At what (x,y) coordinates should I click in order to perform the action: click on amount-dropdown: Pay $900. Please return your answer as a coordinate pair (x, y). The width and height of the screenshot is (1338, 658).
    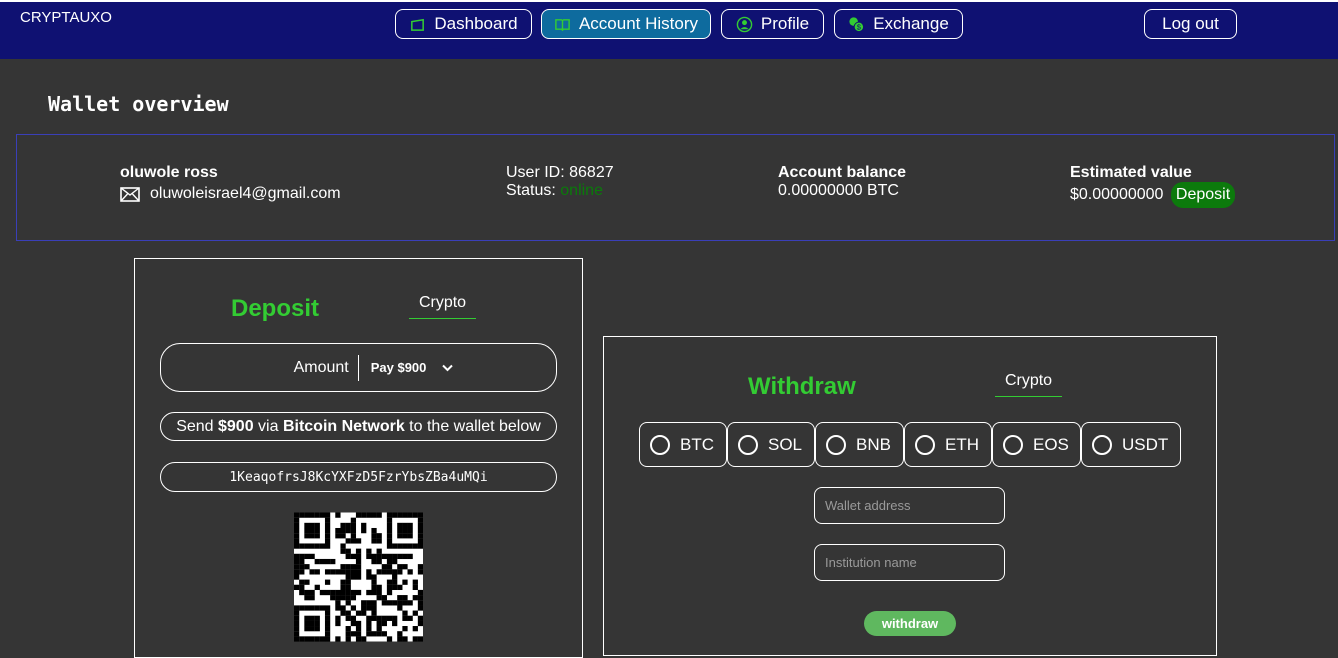
    Looking at the image, I should click on (412, 367).